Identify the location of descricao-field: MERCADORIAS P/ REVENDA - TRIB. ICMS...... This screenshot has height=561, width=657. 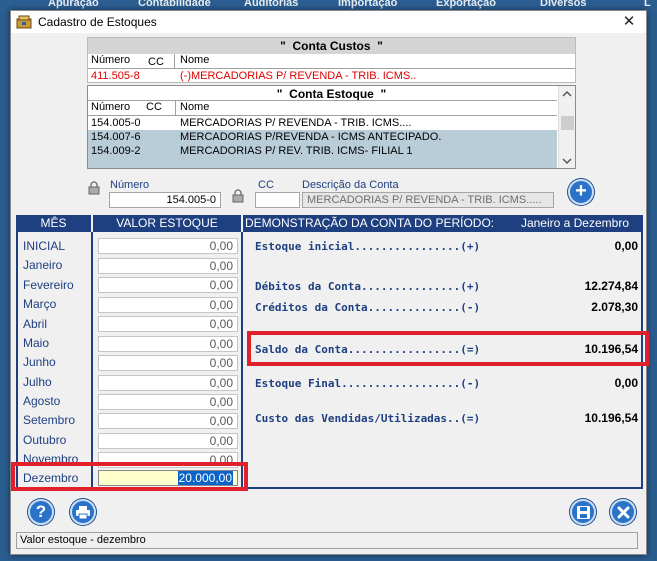
(428, 200).